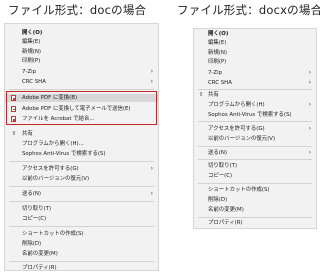 This screenshot has height=274, width=320. Describe the element at coordinates (50, 98) in the screenshot. I see `menu-item-label: Adobe PDF に変換(B)` at that location.